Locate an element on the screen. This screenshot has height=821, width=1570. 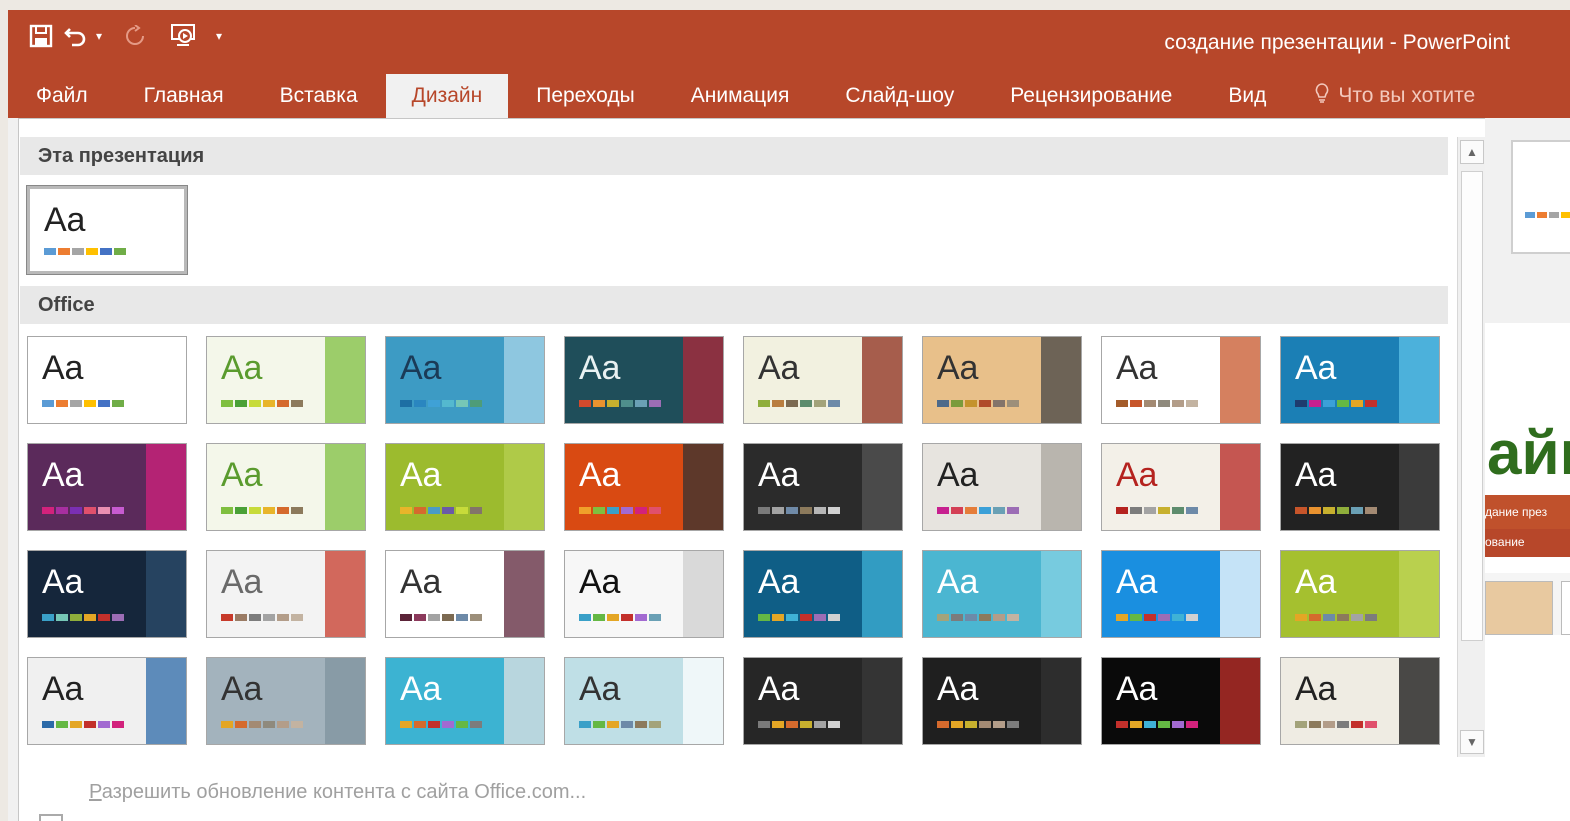
browse-themes-icon is located at coordinates (51, 817).